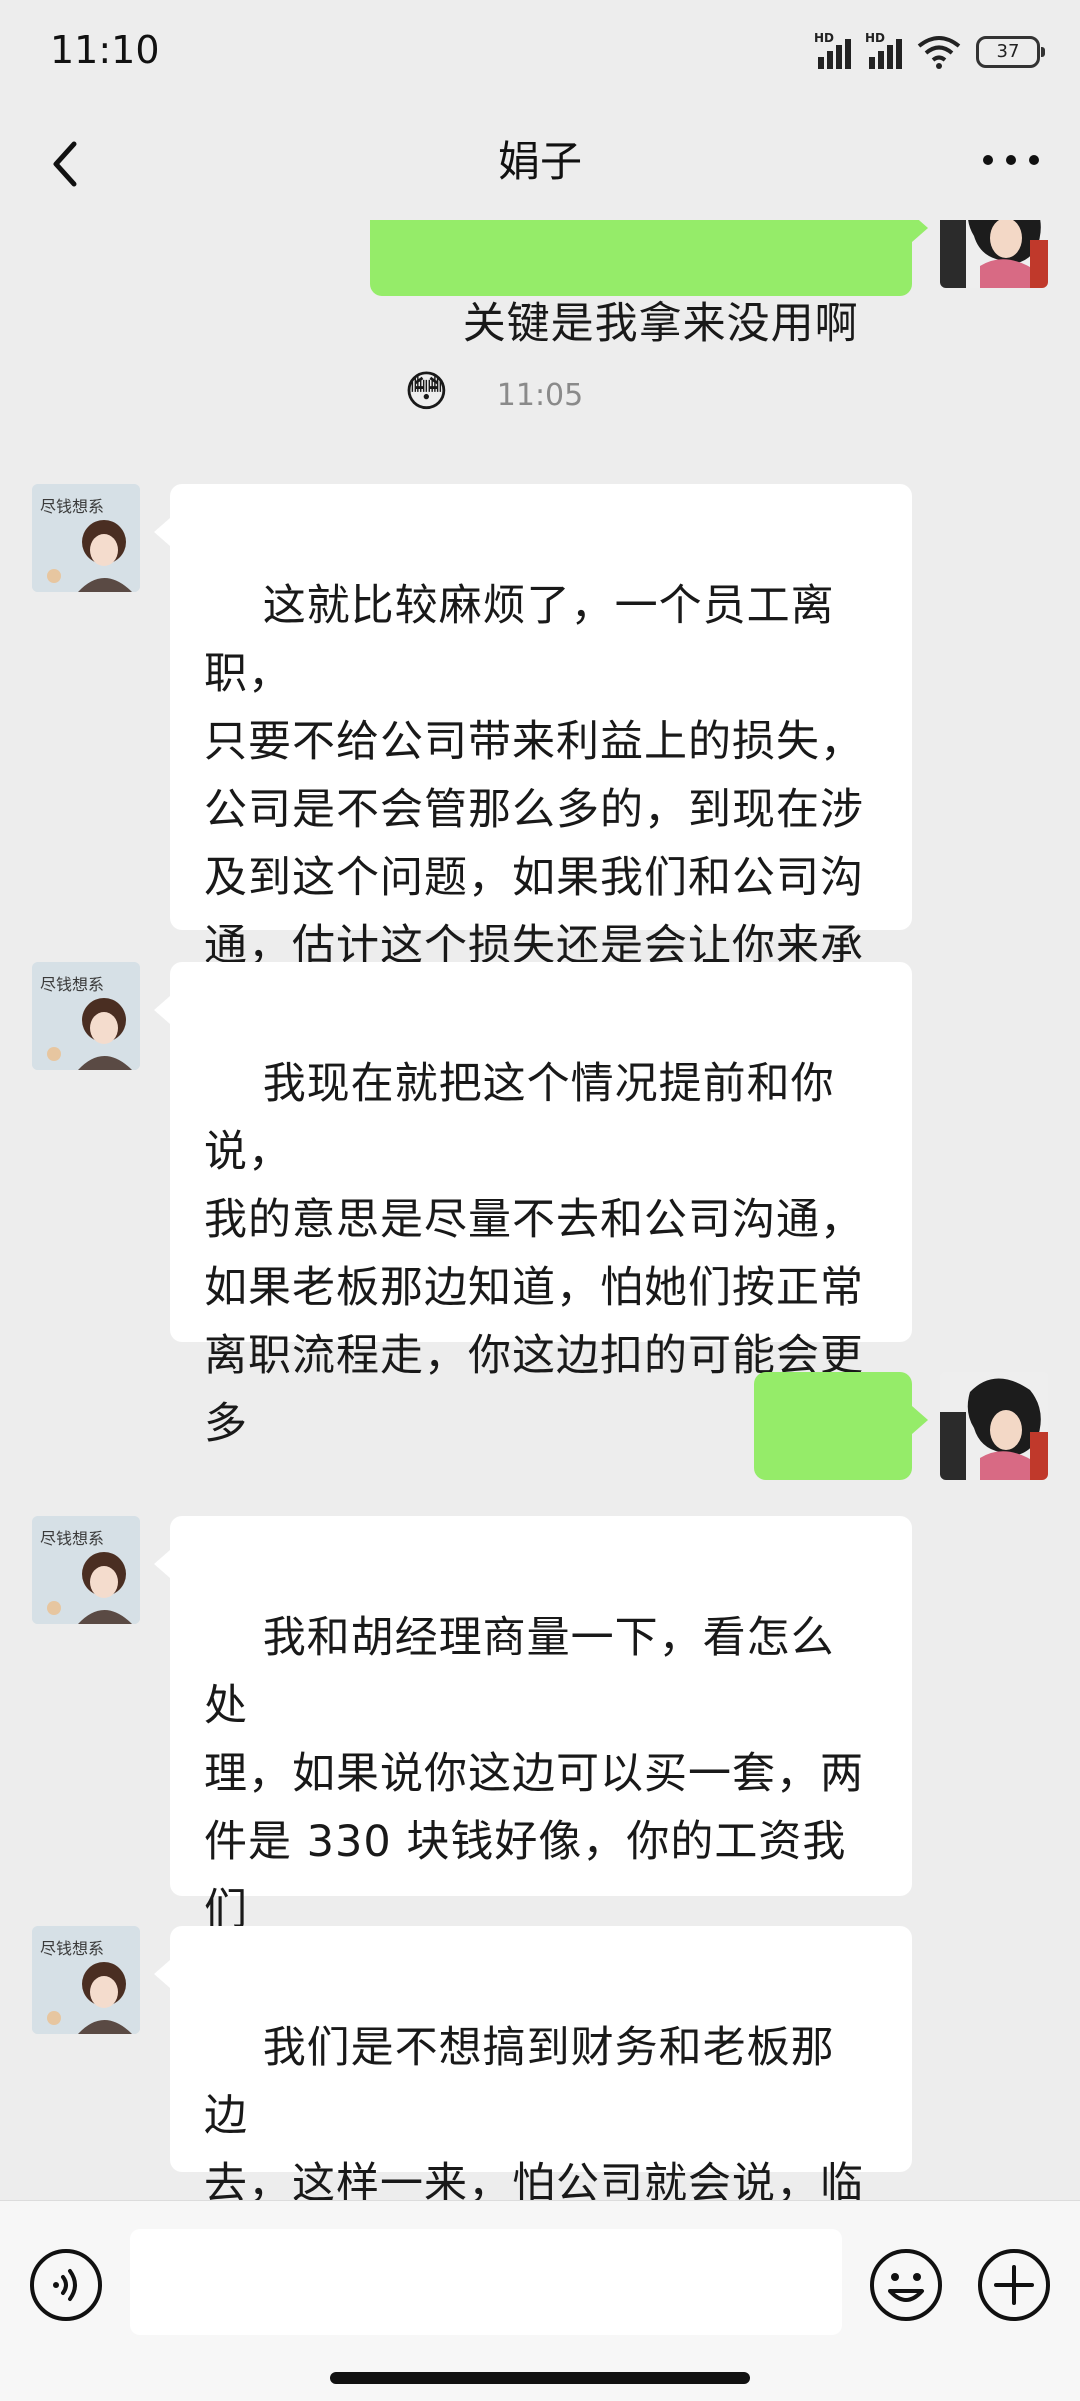  What do you see at coordinates (841, 1479) in the screenshot?
I see `message-bubble-outgoing: 好的` at bounding box center [841, 1479].